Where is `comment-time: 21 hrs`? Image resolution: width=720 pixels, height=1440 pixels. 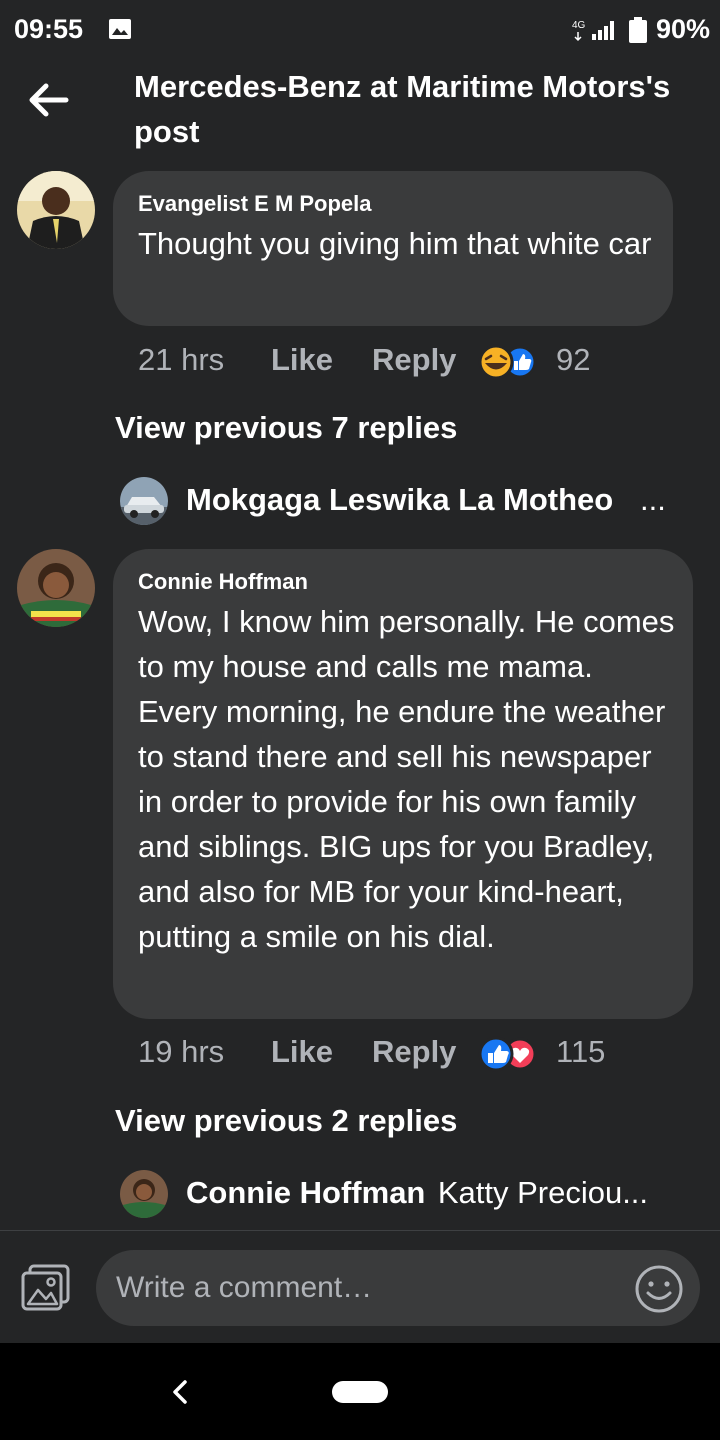 comment-time: 21 hrs is located at coordinates (181, 359).